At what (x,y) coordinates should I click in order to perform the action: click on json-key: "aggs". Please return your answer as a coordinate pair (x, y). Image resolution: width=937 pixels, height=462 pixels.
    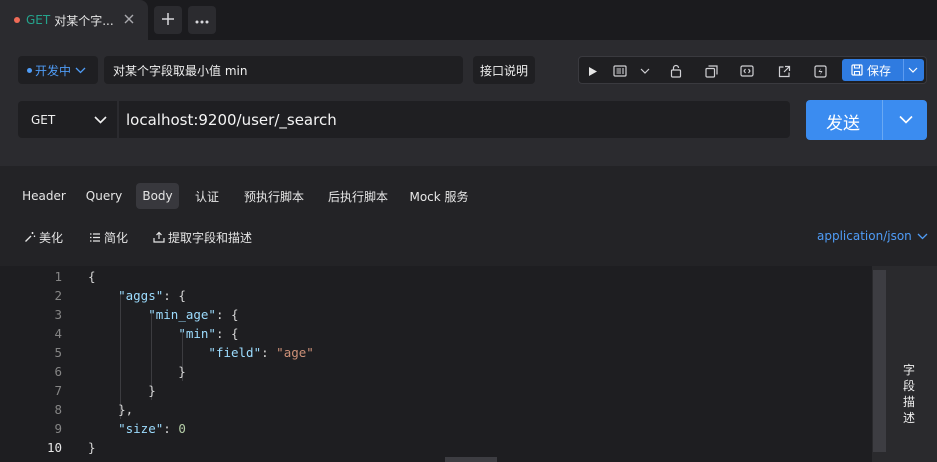
    Looking at the image, I should click on (141, 295).